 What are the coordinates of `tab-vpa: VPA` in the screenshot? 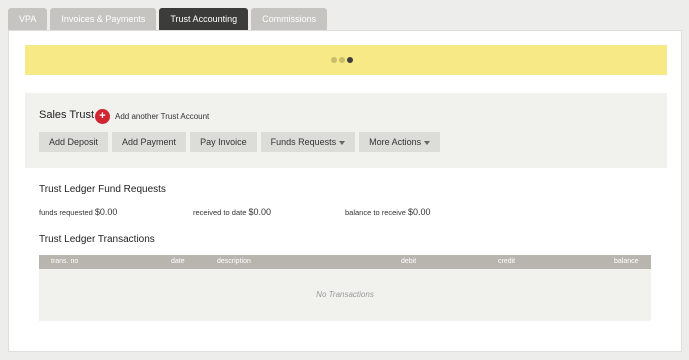 It's located at (28, 19).